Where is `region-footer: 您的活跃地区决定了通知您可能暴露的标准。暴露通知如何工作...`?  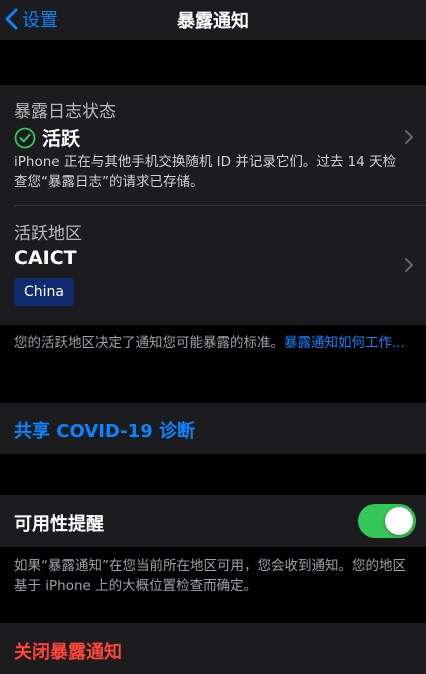 region-footer: 您的活跃地区决定了通知您可能暴露的标准。暴露通知如何工作... is located at coordinates (215, 343).